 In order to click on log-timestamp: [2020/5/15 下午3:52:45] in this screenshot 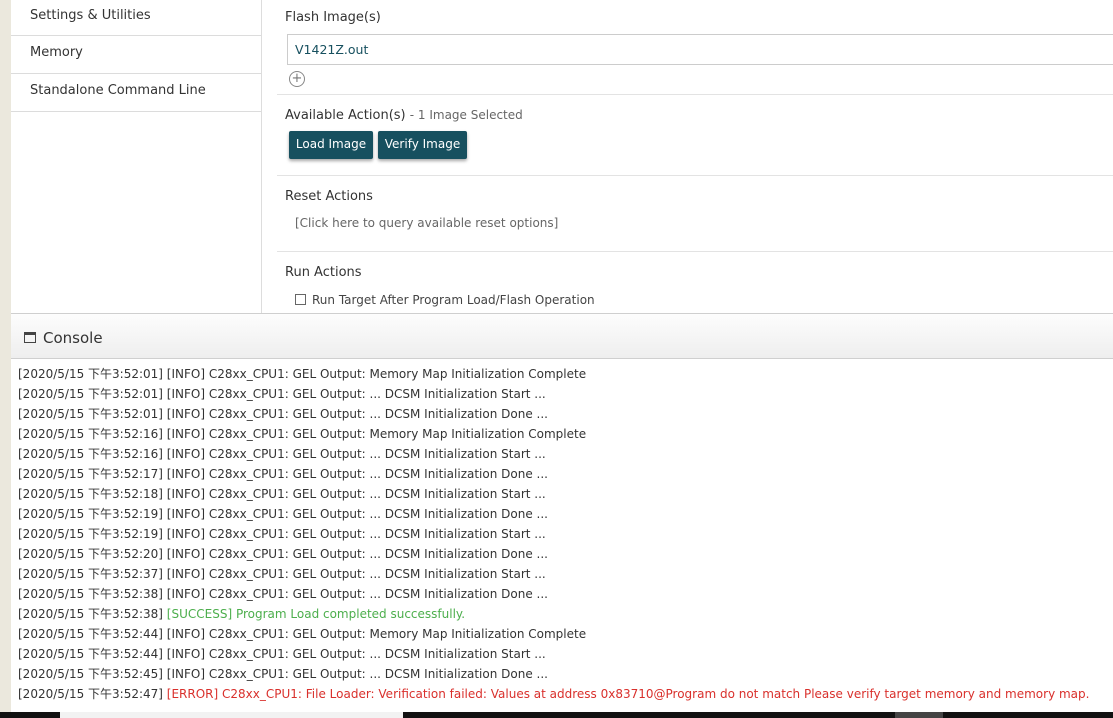, I will do `click(90, 674)`.